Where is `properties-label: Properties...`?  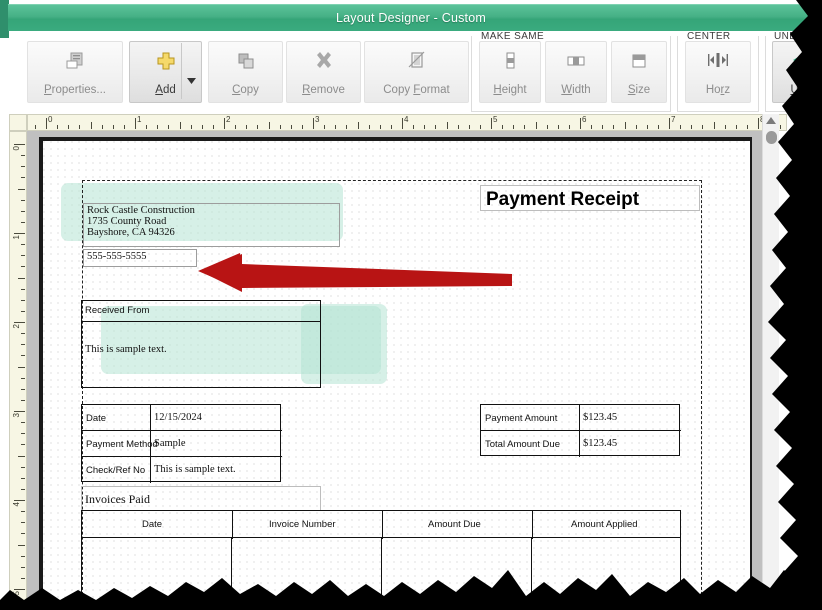
properties-label: Properties... is located at coordinates (75, 90).